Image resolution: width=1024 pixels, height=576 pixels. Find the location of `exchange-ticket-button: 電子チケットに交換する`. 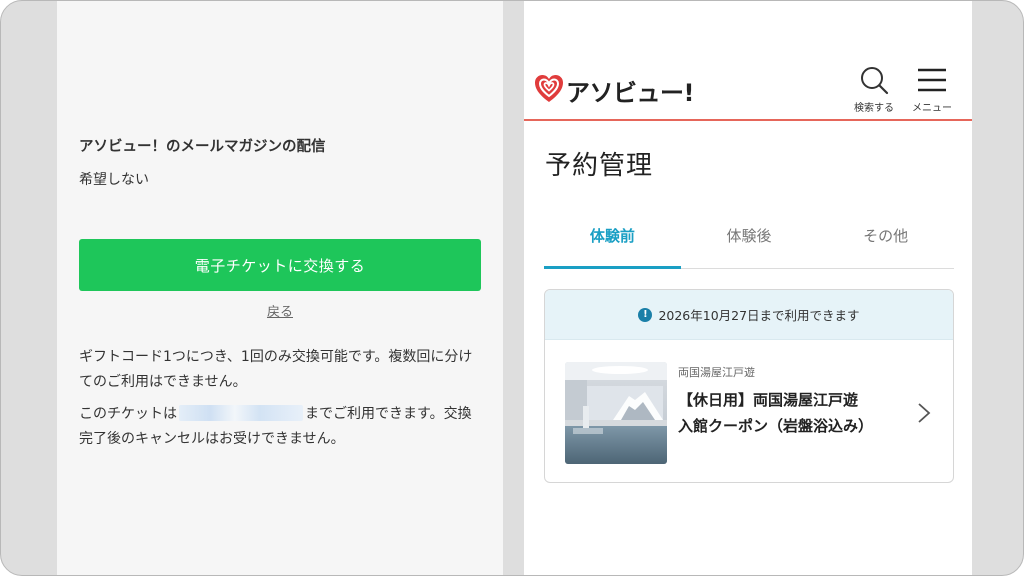

exchange-ticket-button: 電子チケットに交換する is located at coordinates (280, 265).